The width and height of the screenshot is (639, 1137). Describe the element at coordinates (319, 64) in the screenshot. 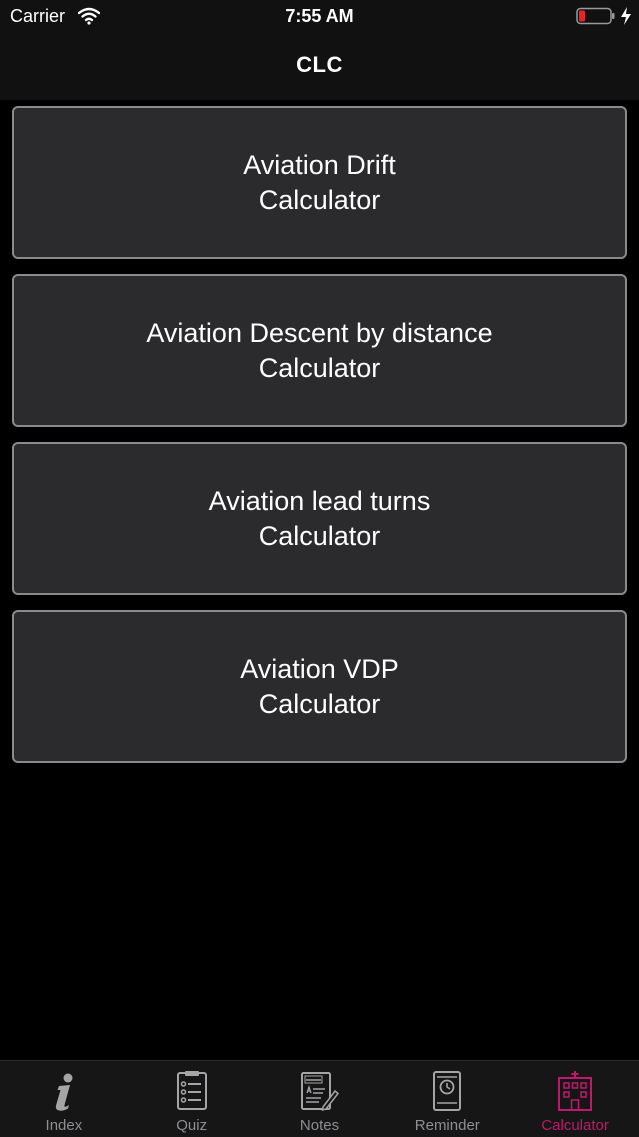

I see `page-title: CLC` at that location.